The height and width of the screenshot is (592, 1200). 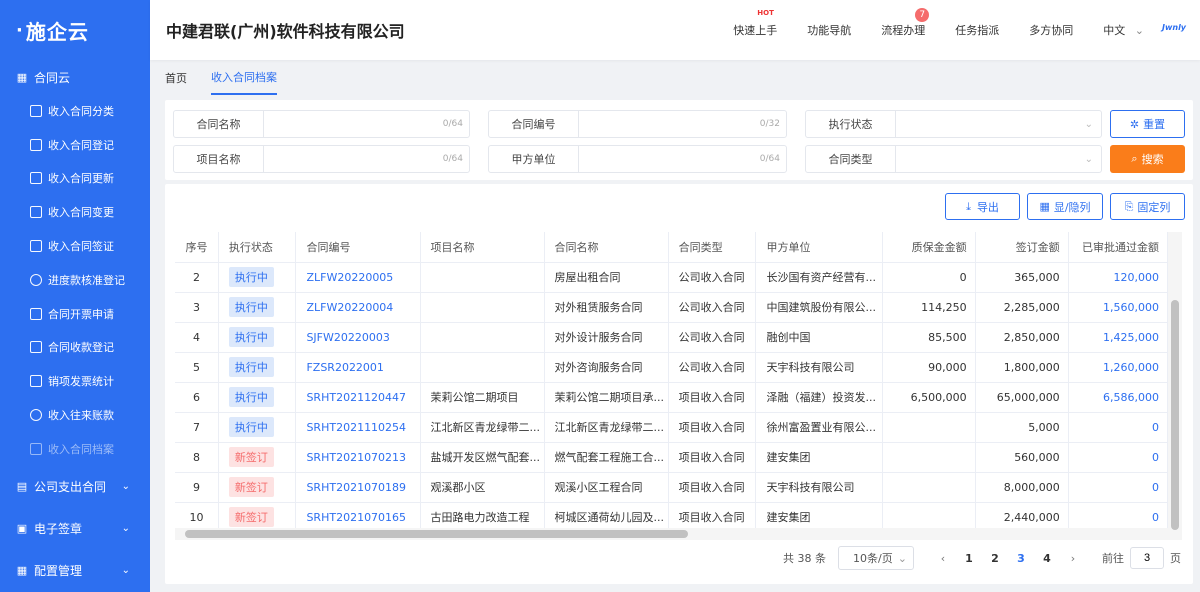 I want to click on group-label: 电子签章, so click(x=58, y=529).